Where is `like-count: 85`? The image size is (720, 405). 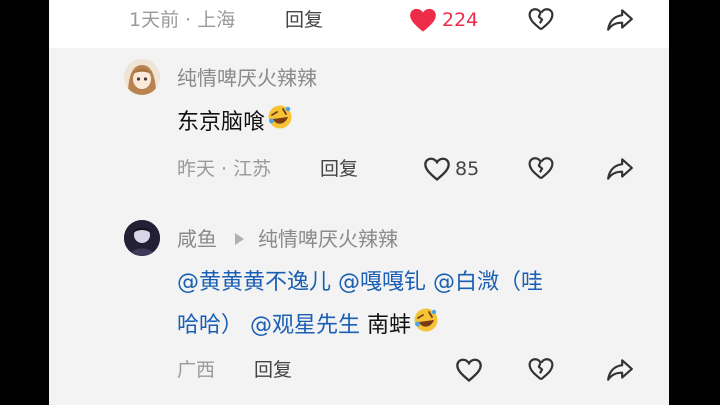 like-count: 85 is located at coordinates (467, 169).